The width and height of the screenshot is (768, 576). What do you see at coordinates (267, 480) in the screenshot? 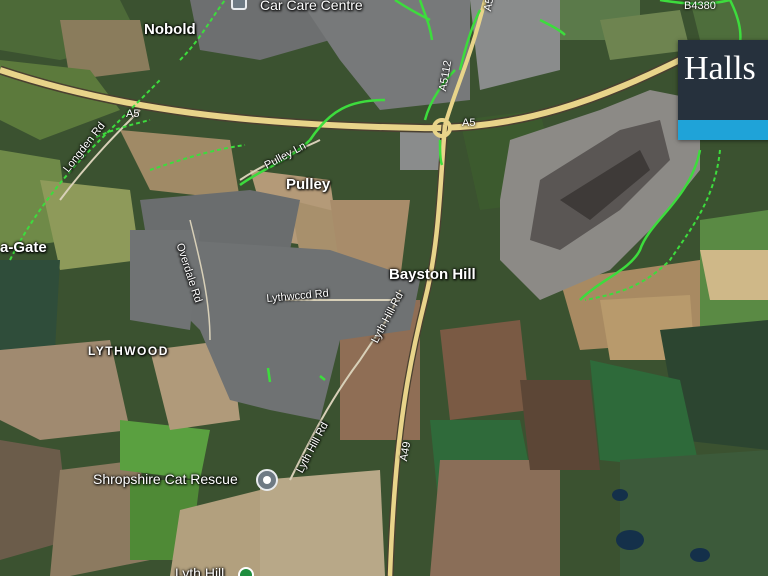
I see `cat-rescue-pin-icon` at bounding box center [267, 480].